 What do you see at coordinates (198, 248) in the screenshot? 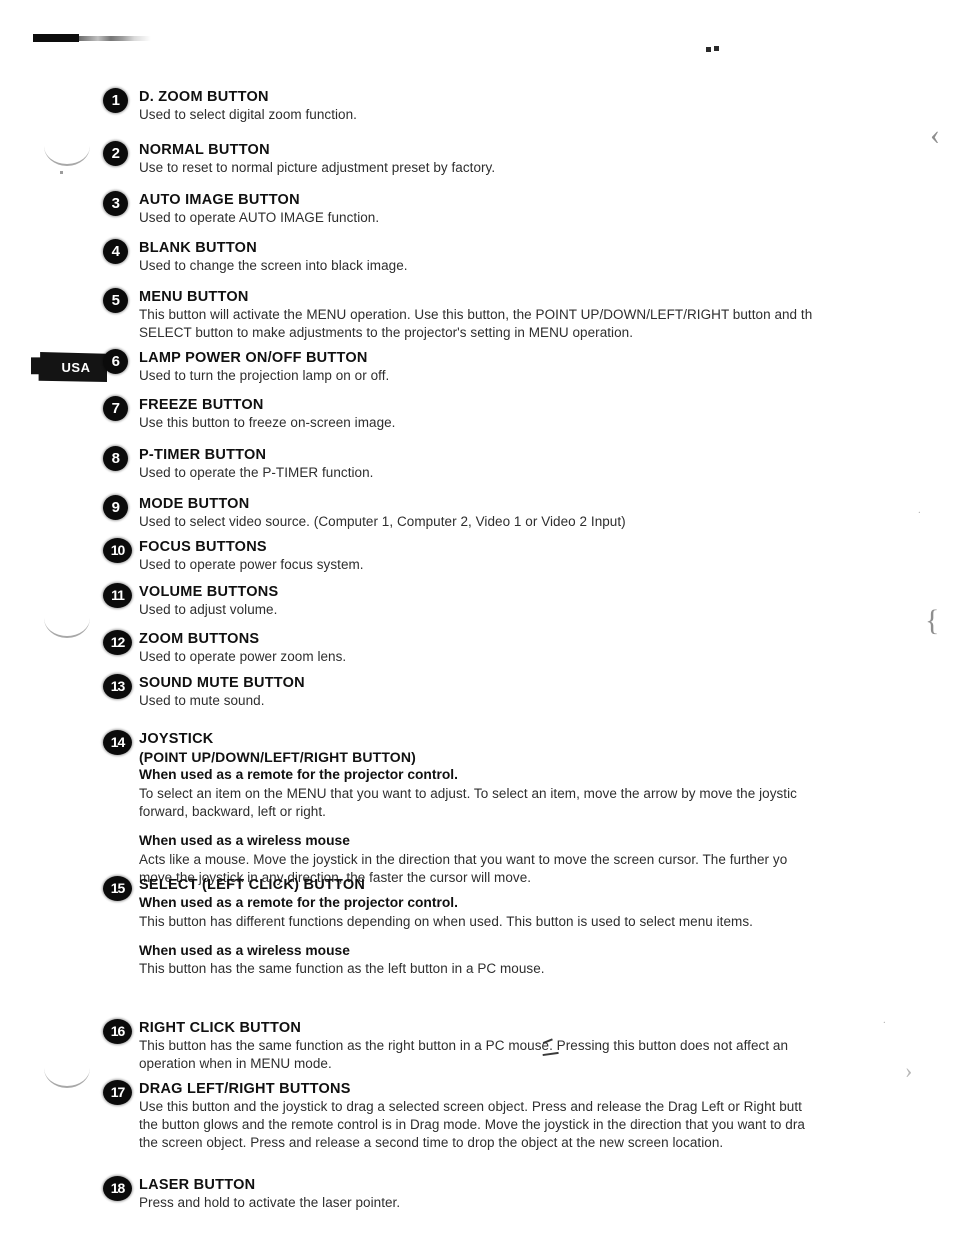
I see `item-title-4: BLANK BUTTON` at bounding box center [198, 248].